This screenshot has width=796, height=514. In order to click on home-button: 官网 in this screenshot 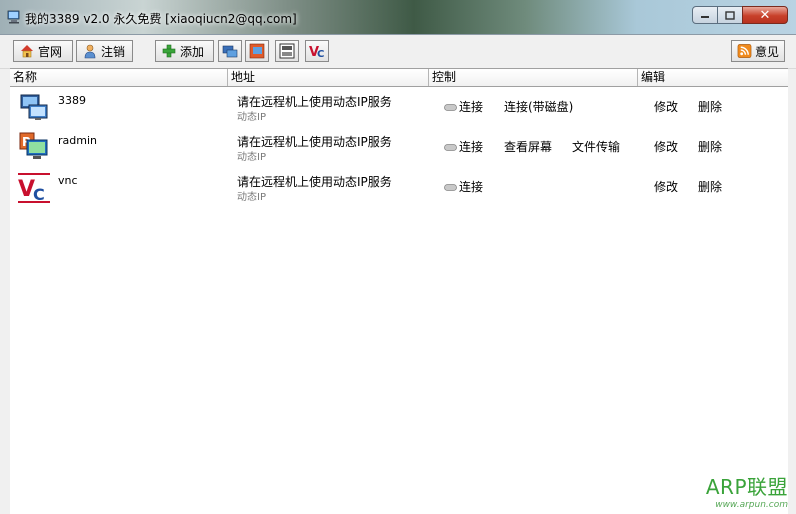, I will do `click(43, 51)`.